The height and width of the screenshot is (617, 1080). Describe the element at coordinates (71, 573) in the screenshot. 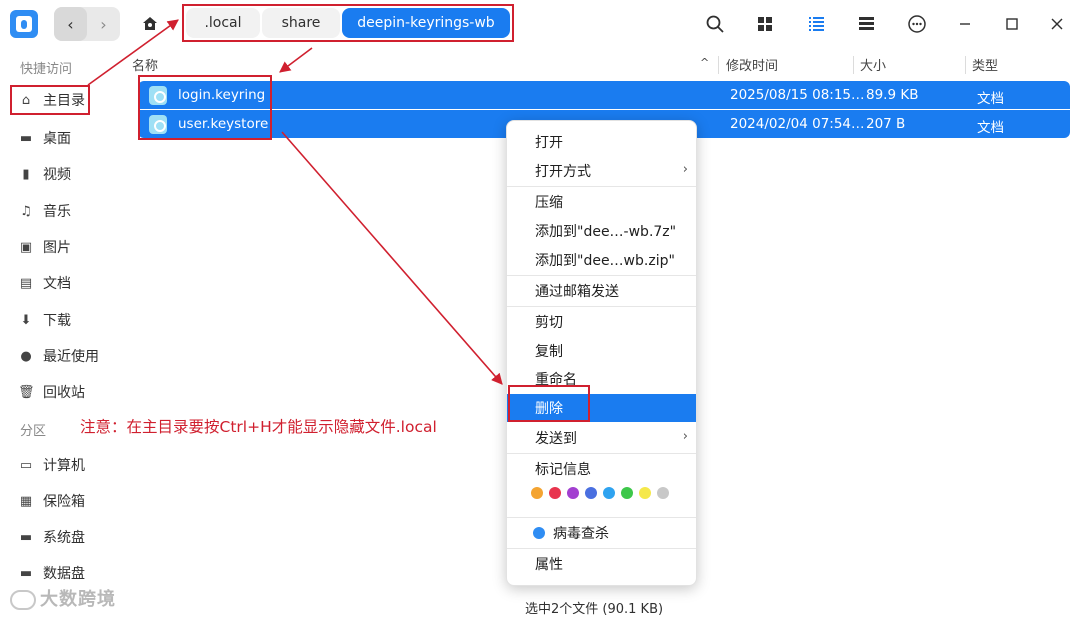

I see `sidebar-item-data-disk: ▬ 数据盘` at that location.